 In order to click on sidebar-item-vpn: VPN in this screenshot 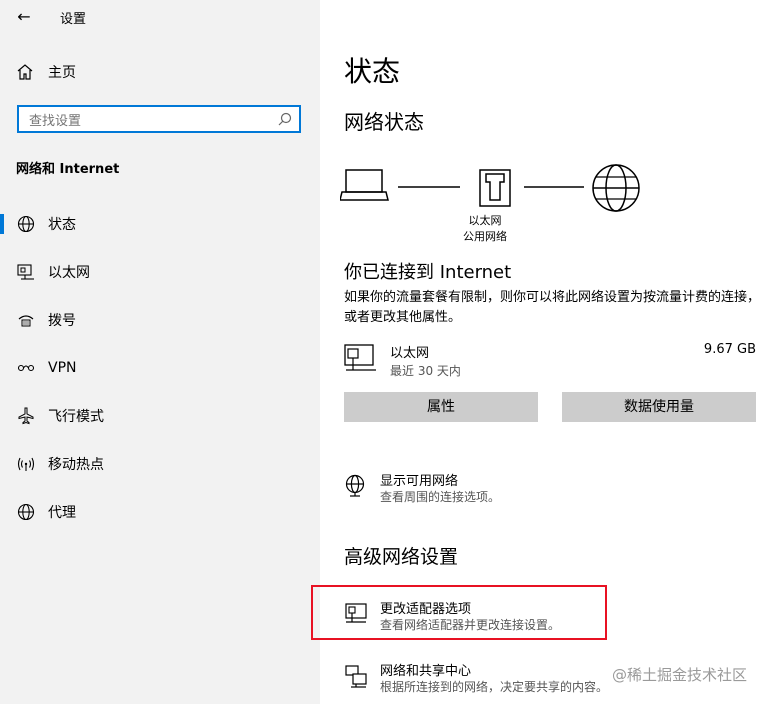, I will do `click(160, 368)`.